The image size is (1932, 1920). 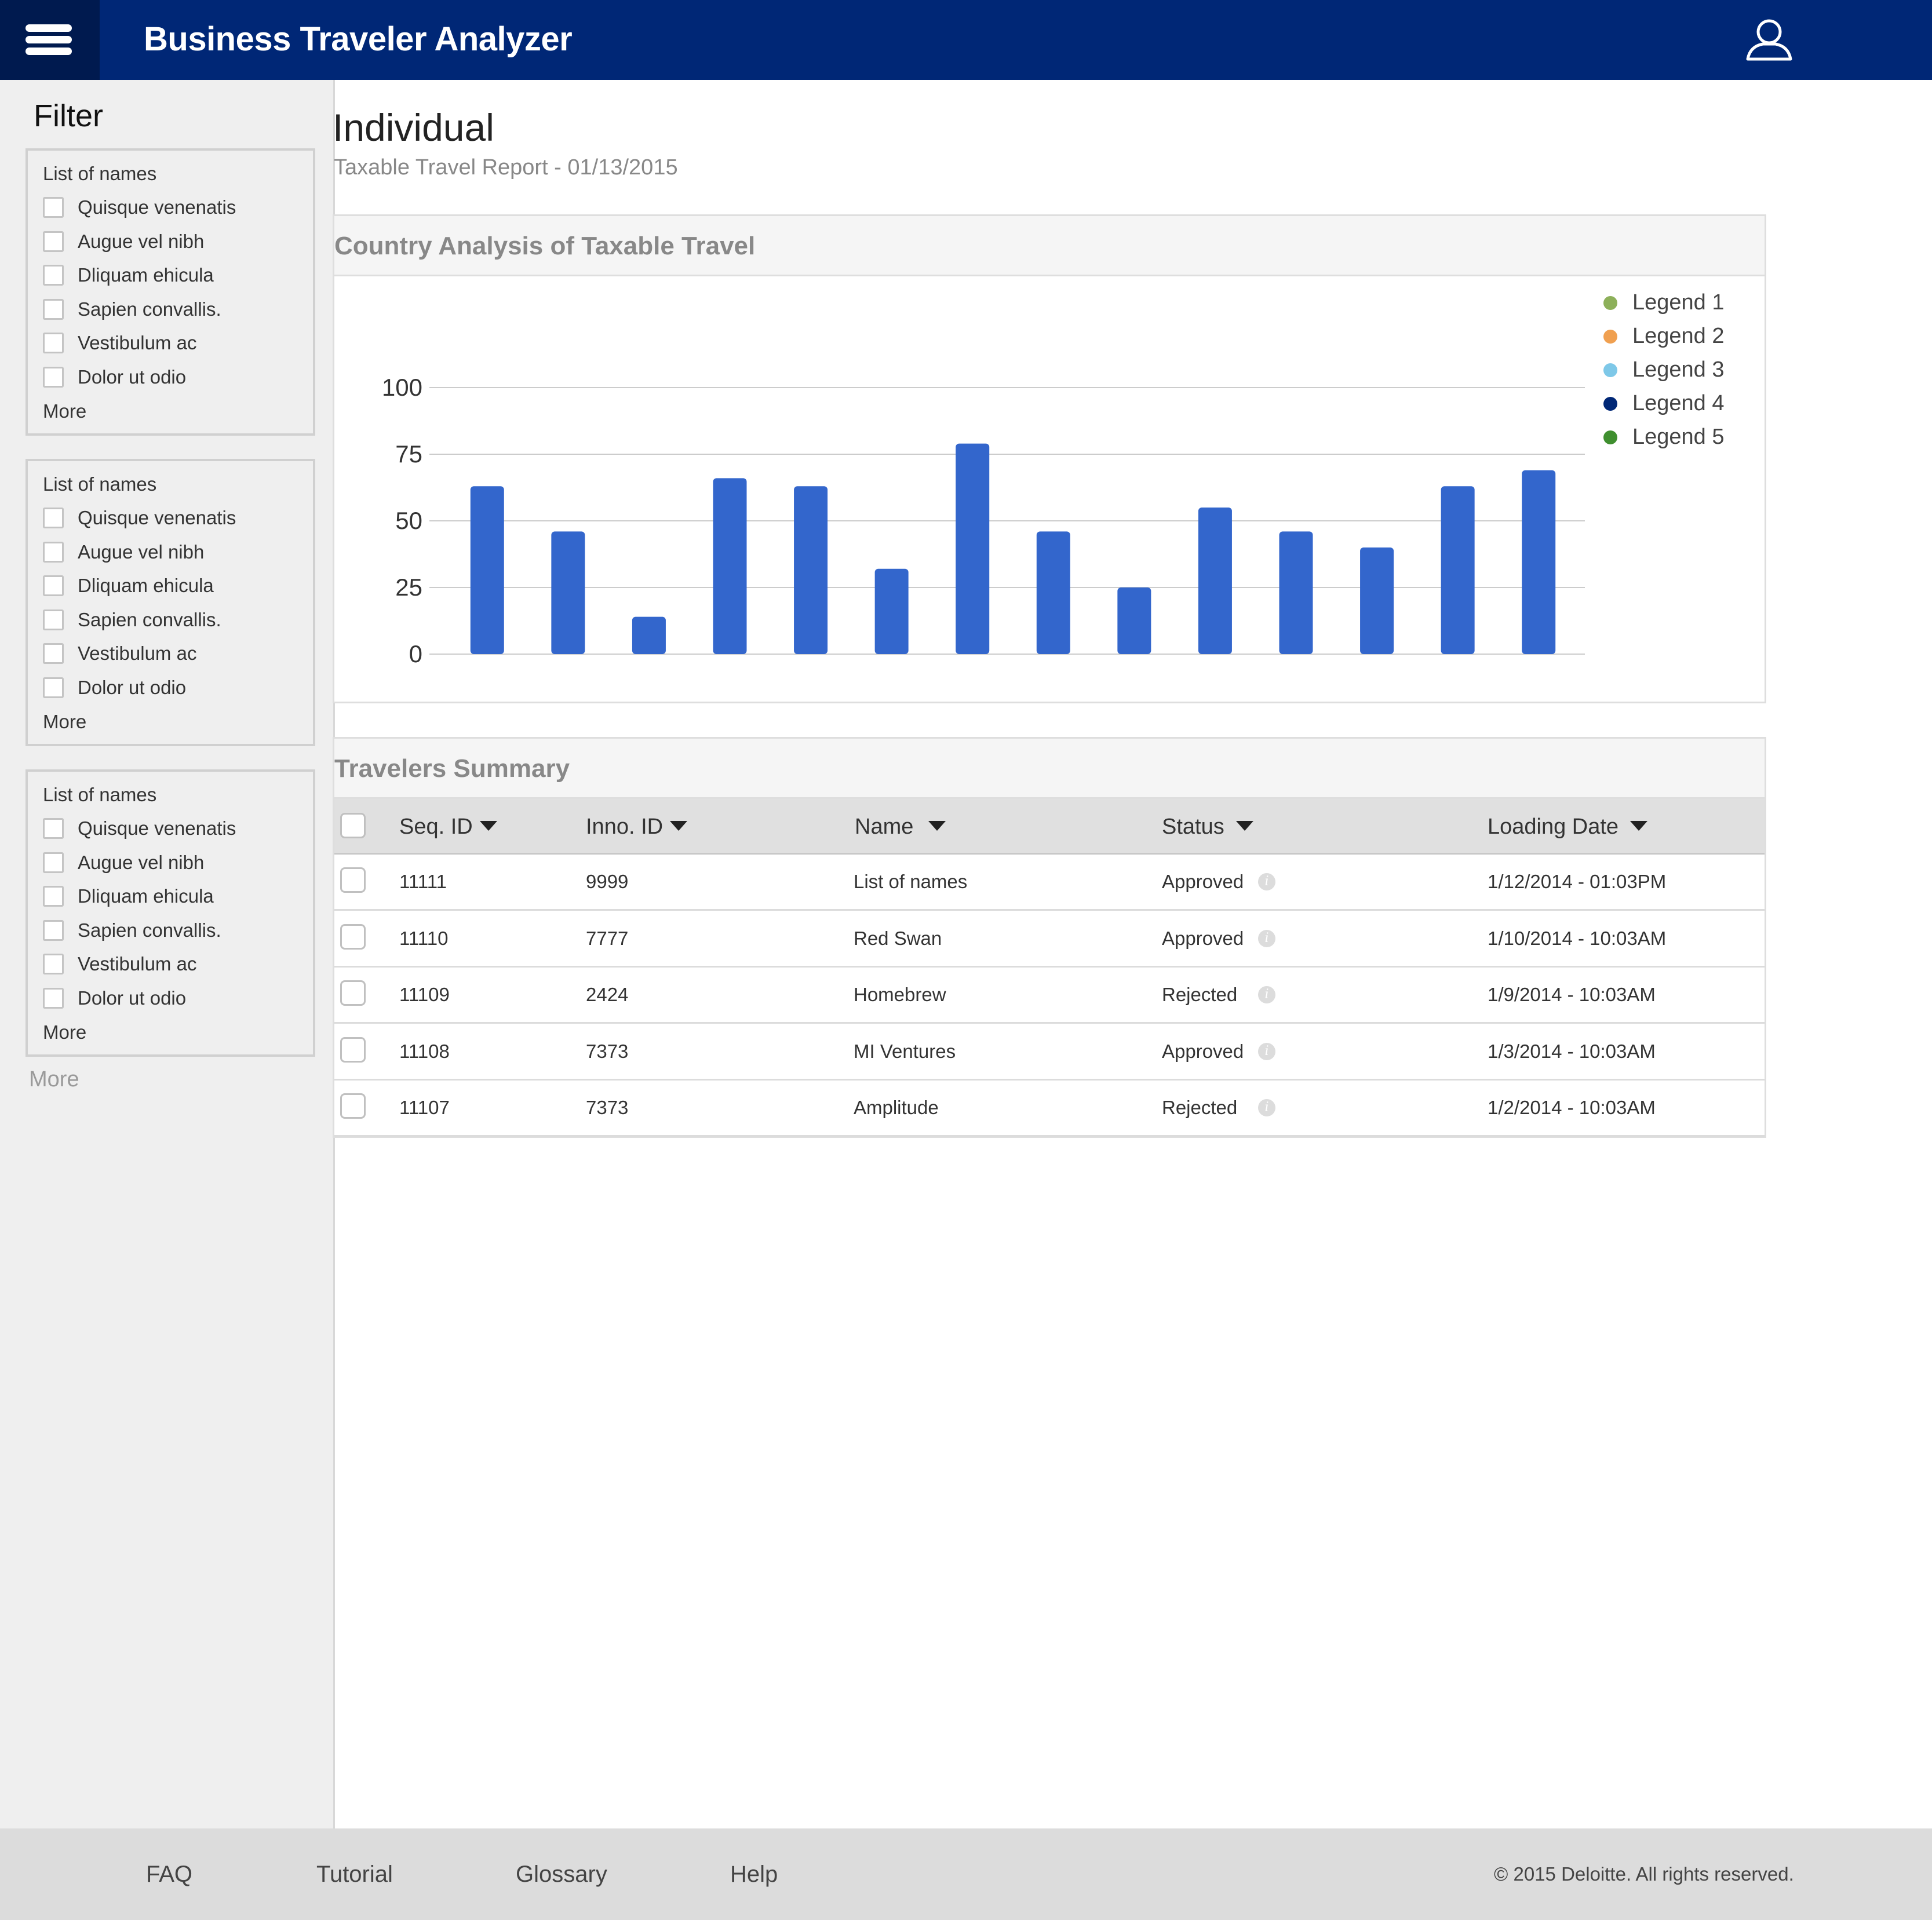 I want to click on cell-loading-date: 1/2/2014 - 10:03AM, so click(x=1572, y=1107).